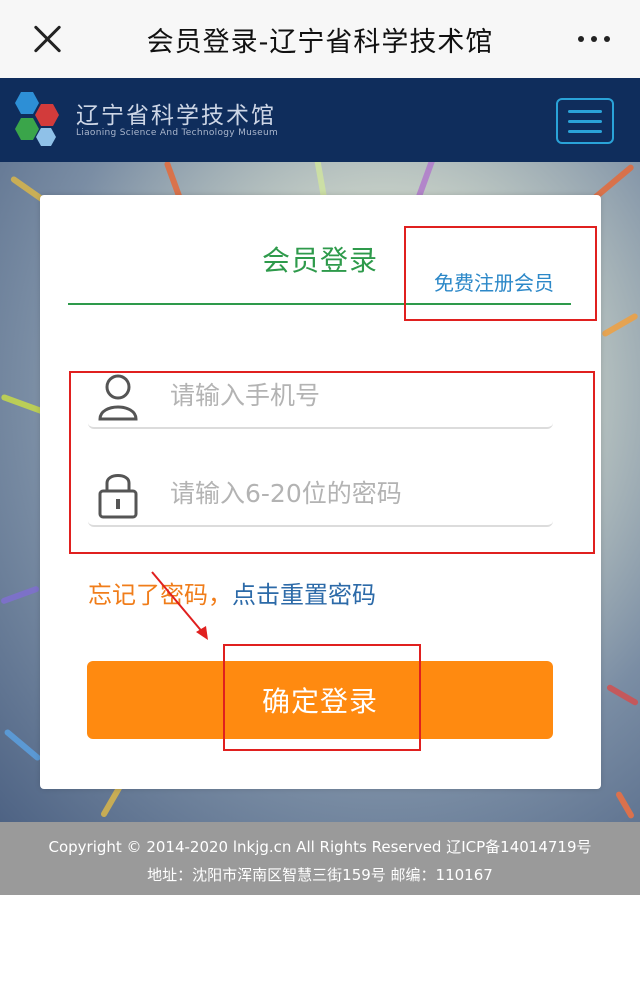  I want to click on reset-password-link: 点击重置密码, so click(304, 595).